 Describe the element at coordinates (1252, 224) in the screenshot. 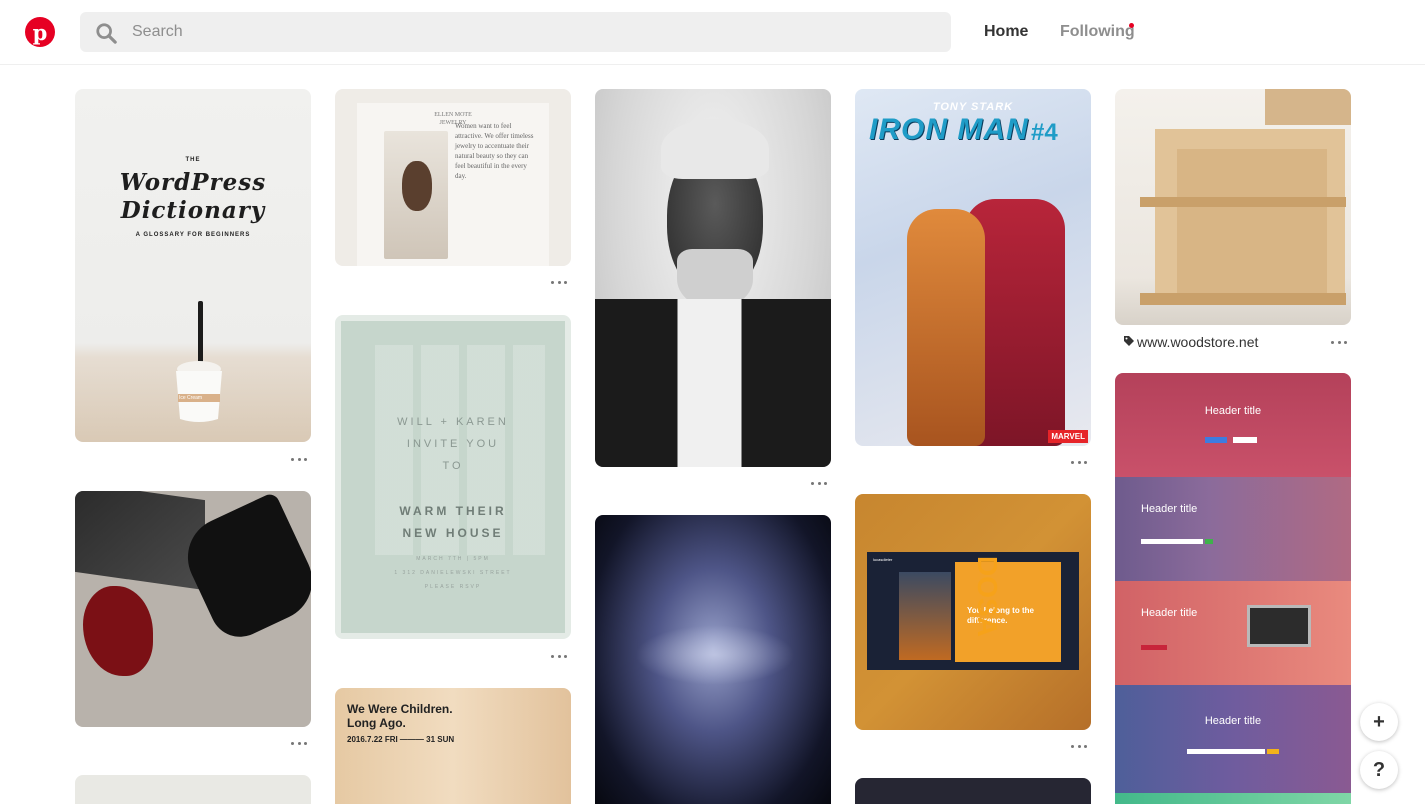

I see `plywood-board` at that location.